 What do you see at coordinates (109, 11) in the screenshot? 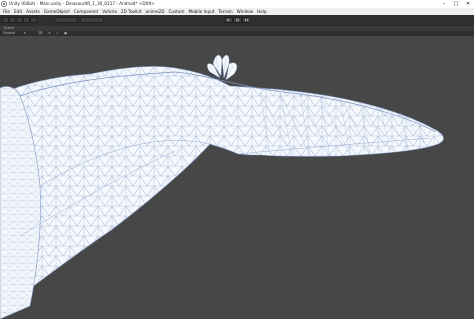
I see `menu-item-vuforia: Vuforia` at bounding box center [109, 11].